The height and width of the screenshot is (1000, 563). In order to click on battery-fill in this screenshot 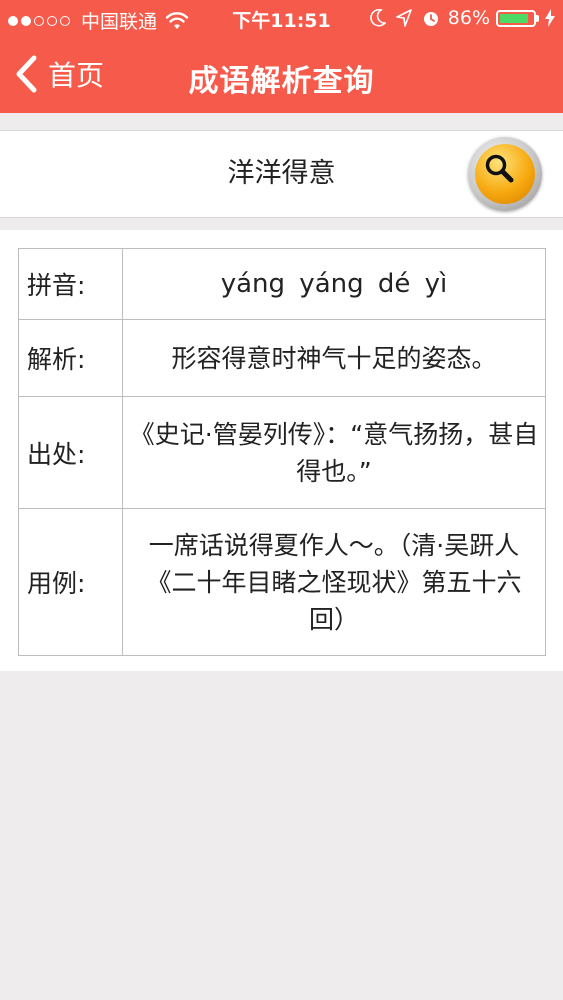, I will do `click(514, 18)`.